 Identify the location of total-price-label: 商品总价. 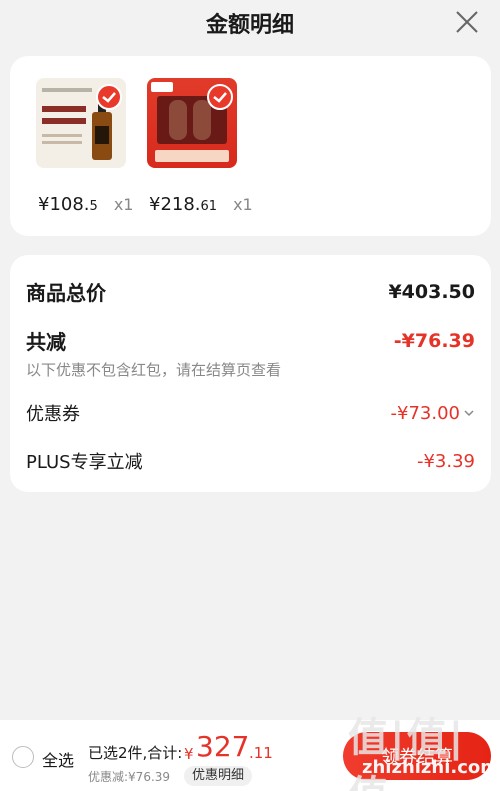
(66, 293).